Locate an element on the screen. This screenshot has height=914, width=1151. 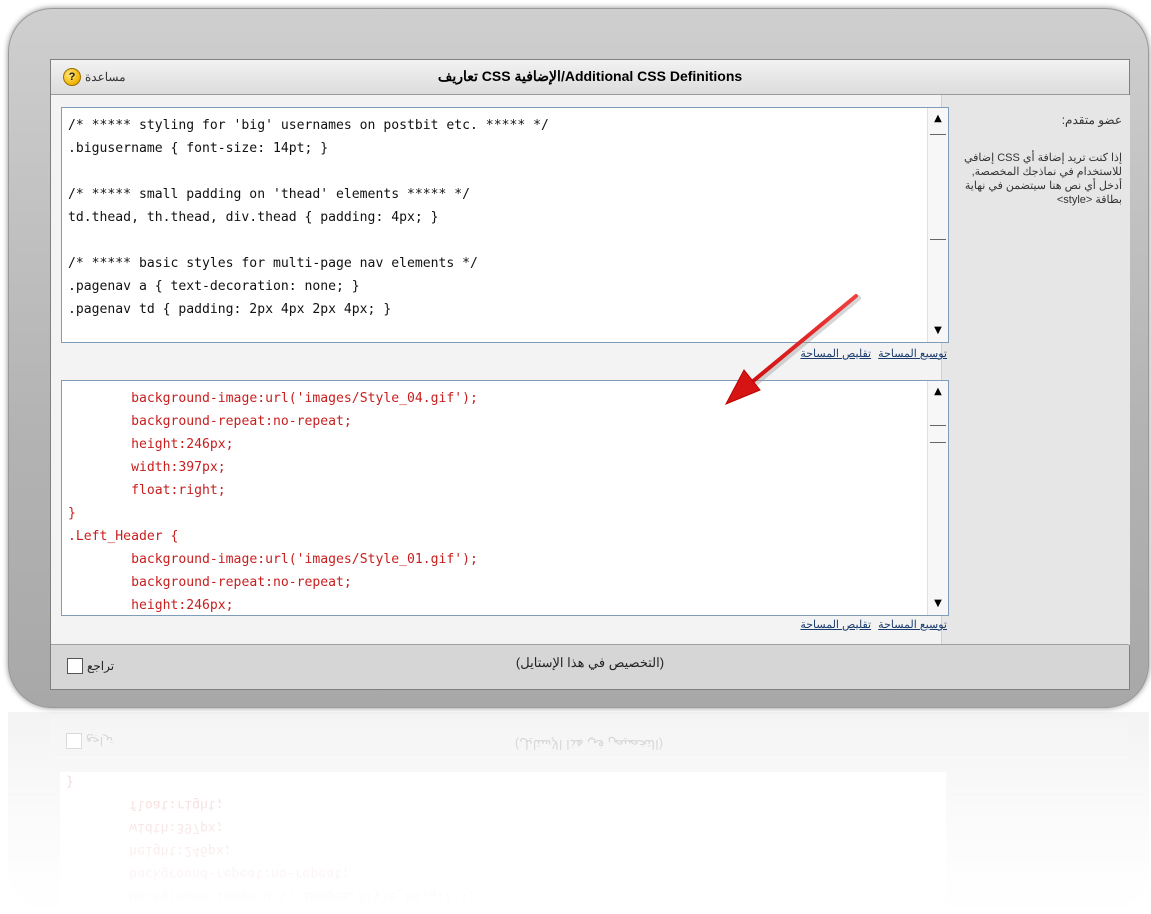
reflection-checkbox-icon is located at coordinates (74, 741).